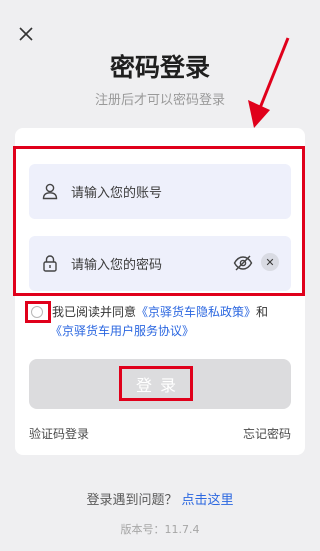  Describe the element at coordinates (176, 322) in the screenshot. I see `agreement-text: 我已阅读并同意《京驿货车隐私政策》和《京驿货车用户服务协议》` at that location.